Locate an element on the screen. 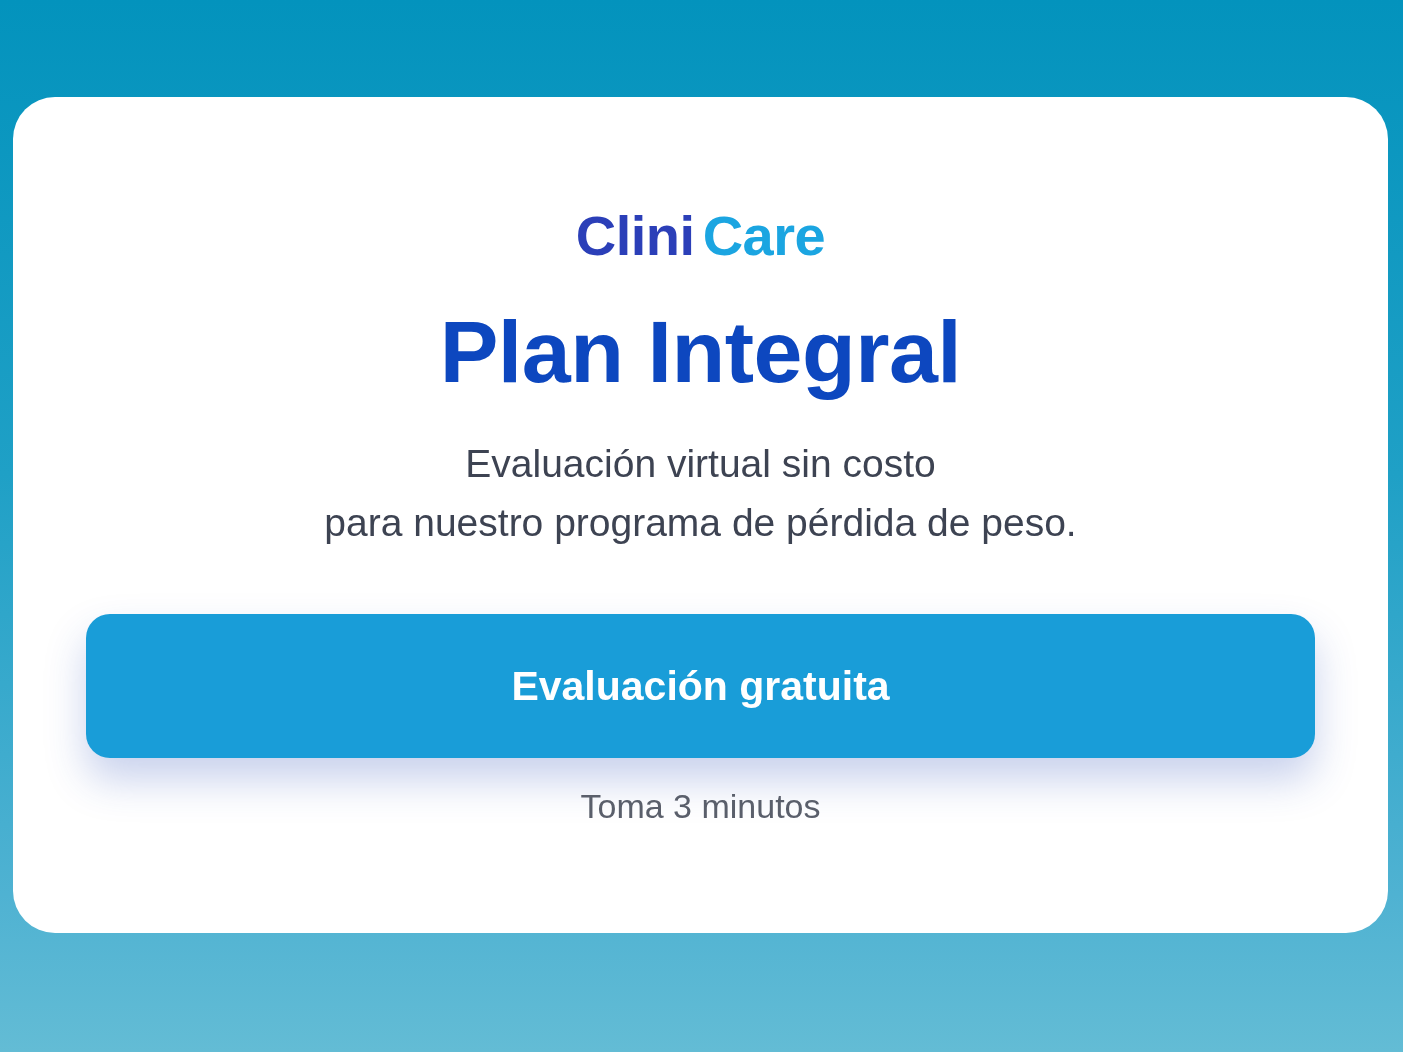 This screenshot has width=1403, height=1052. duration-note: Toma 3 minutos is located at coordinates (700, 806).